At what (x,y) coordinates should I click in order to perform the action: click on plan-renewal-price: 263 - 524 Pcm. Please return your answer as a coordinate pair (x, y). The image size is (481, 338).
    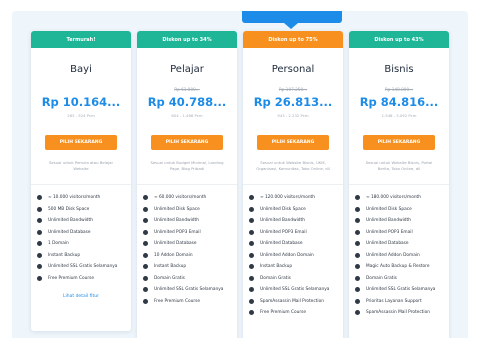
    Looking at the image, I should click on (81, 115).